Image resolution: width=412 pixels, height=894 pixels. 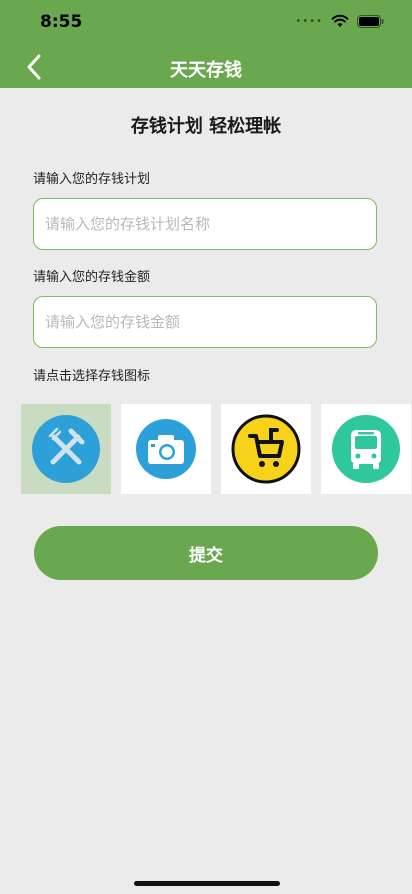 I want to click on icon-option-food, so click(x=66, y=449).